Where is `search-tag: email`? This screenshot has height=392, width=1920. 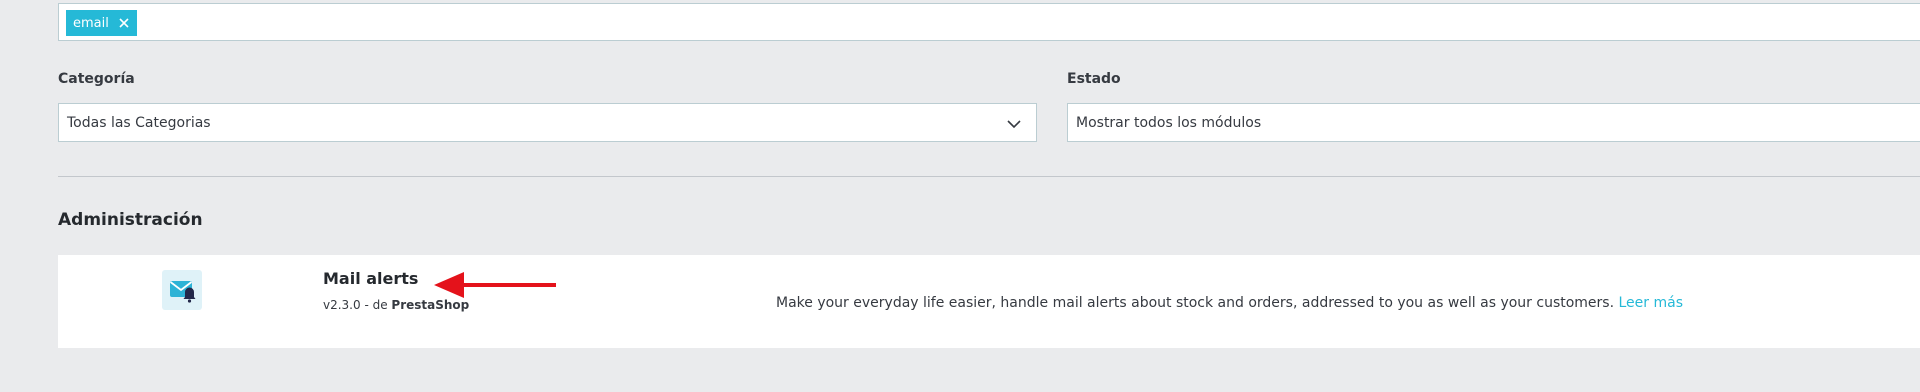
search-tag: email is located at coordinates (101, 23).